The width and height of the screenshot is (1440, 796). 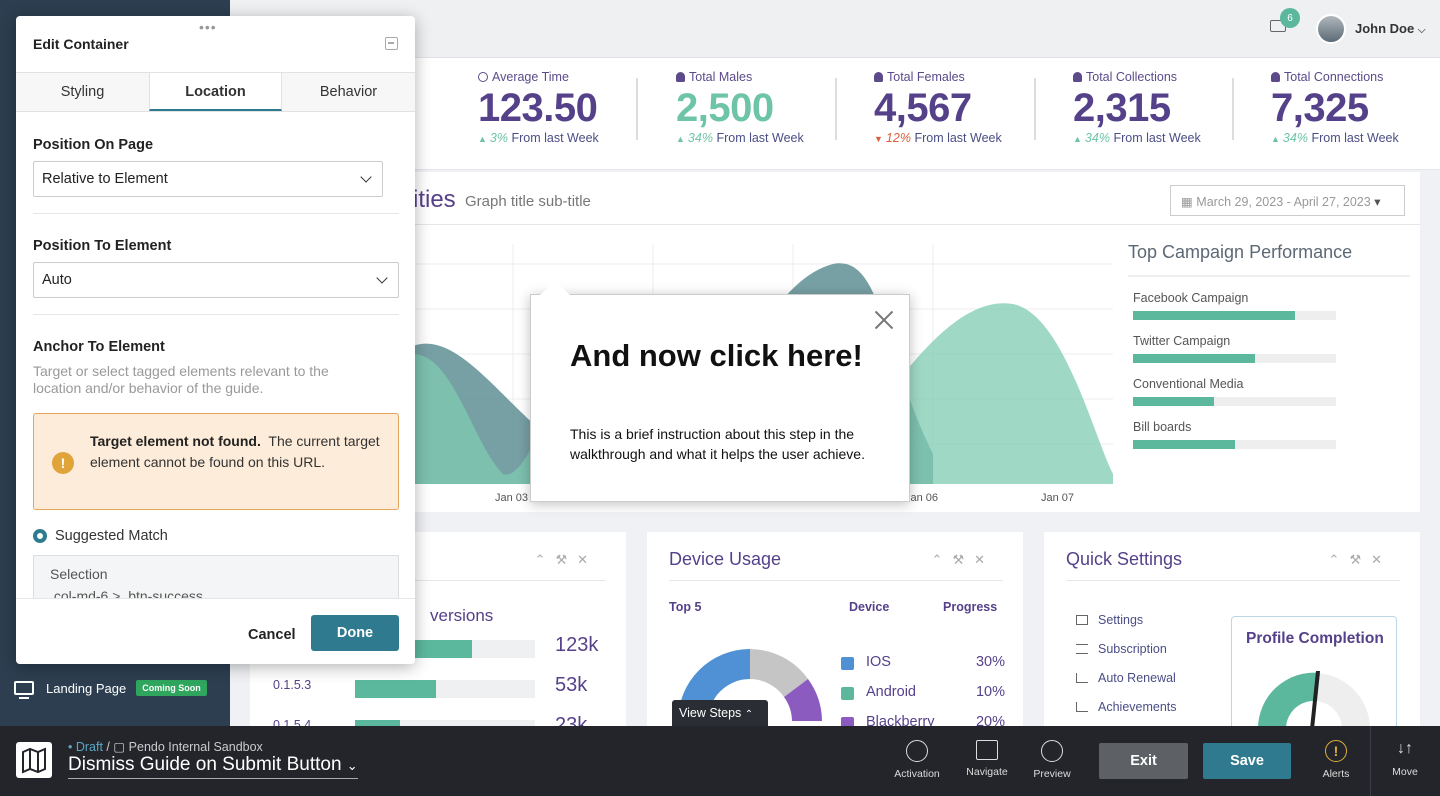 I want to click on monitor-icon, so click(x=24, y=690).